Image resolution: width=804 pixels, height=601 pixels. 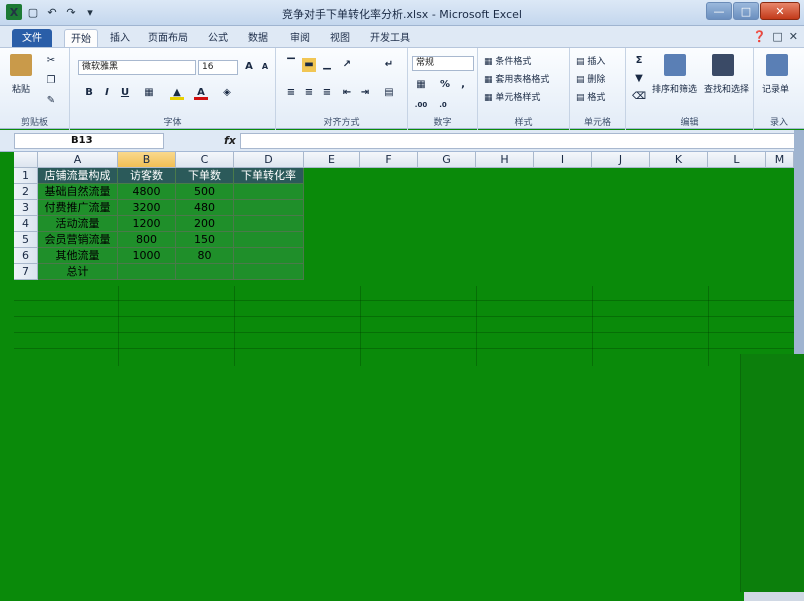 I want to click on tab-review: 审阅, so click(x=300, y=38).